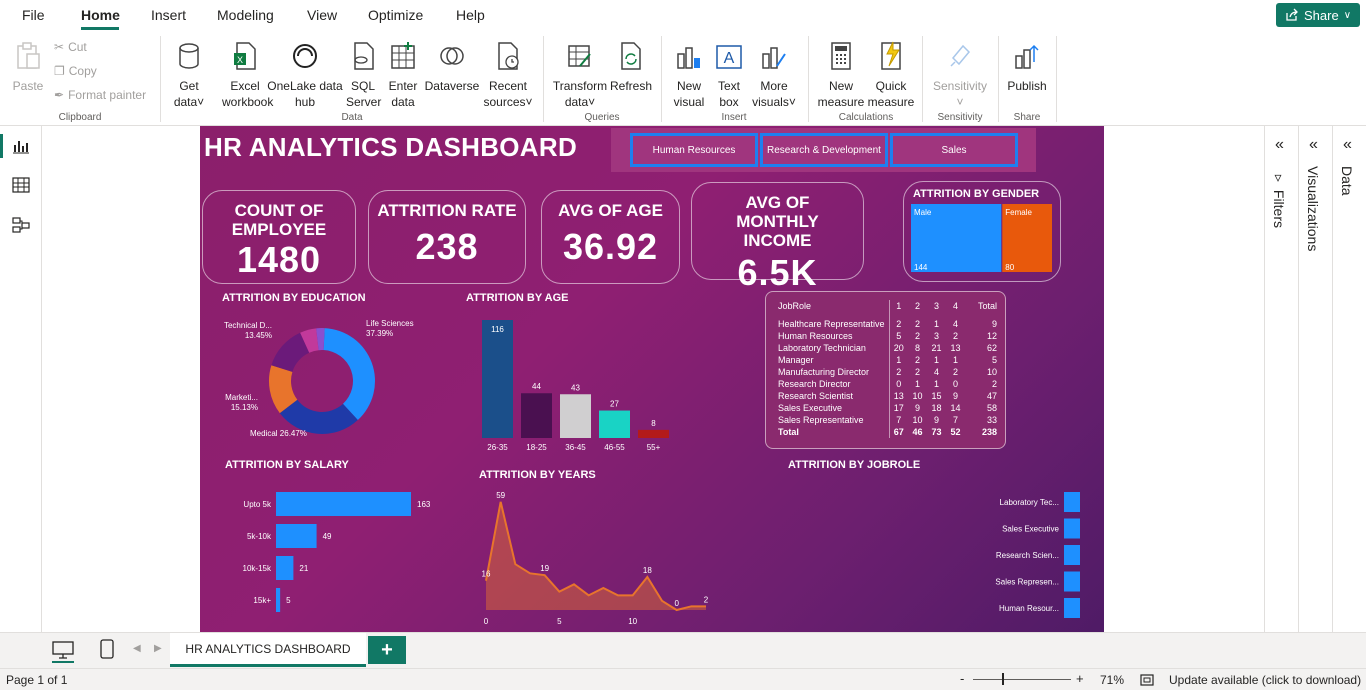 The height and width of the screenshot is (690, 1366). What do you see at coordinates (1292, 14) in the screenshot?
I see `share-icon` at bounding box center [1292, 14].